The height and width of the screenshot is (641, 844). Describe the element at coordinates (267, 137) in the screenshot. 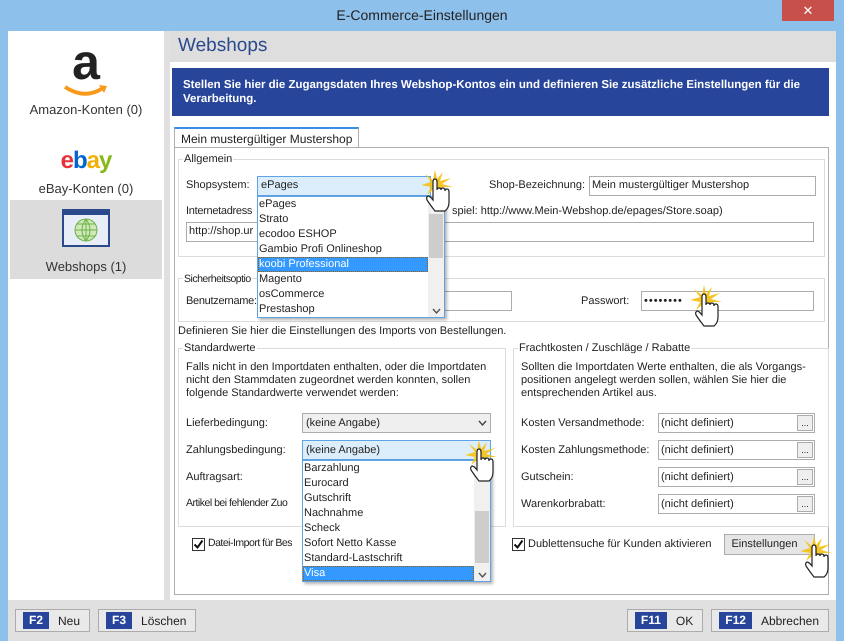

I see `tab: Mein mustergültiger Mustershop` at that location.